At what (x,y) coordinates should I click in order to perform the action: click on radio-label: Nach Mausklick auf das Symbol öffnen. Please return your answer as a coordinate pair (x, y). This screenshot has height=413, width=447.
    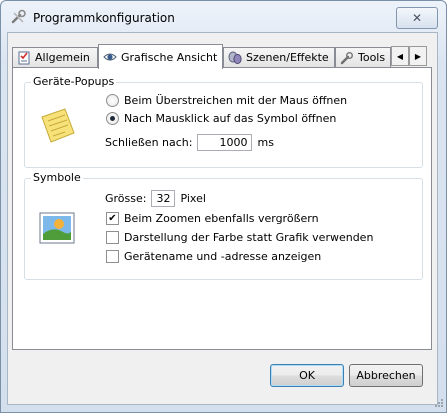
    Looking at the image, I should click on (230, 118).